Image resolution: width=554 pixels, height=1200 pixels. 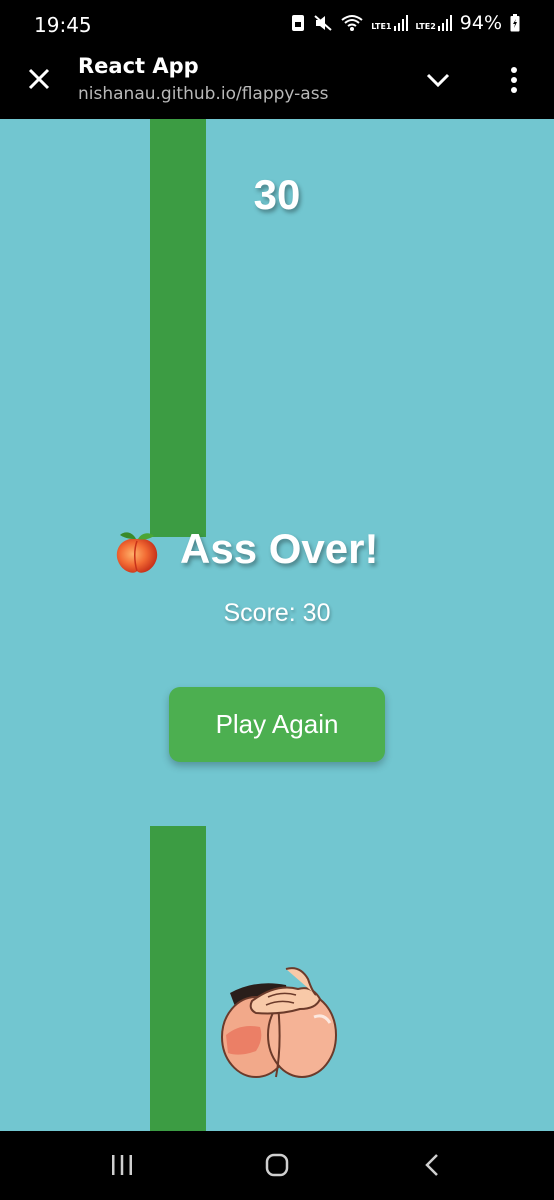 I want to click on peach-icon, so click(x=137, y=552).